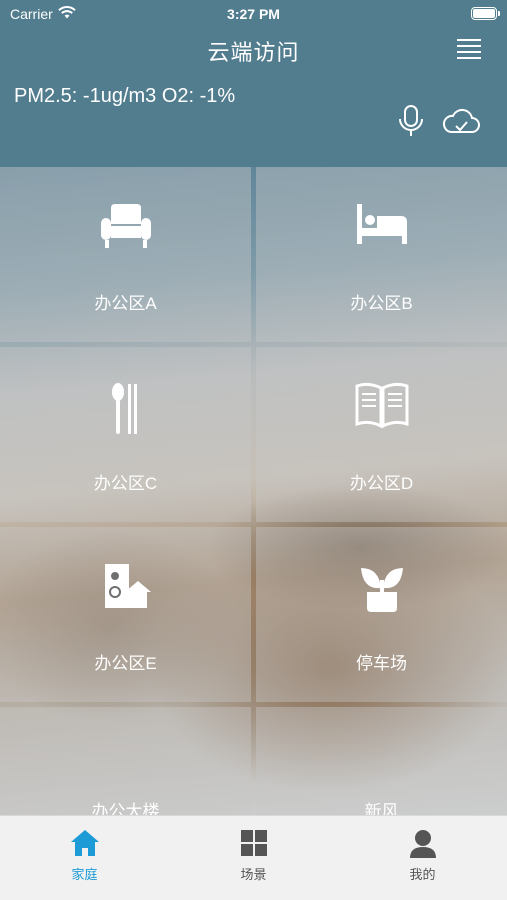 Image resolution: width=507 pixels, height=900 pixels. Describe the element at coordinates (381, 434) in the screenshot. I see `room-tile-d: 办公区D` at that location.